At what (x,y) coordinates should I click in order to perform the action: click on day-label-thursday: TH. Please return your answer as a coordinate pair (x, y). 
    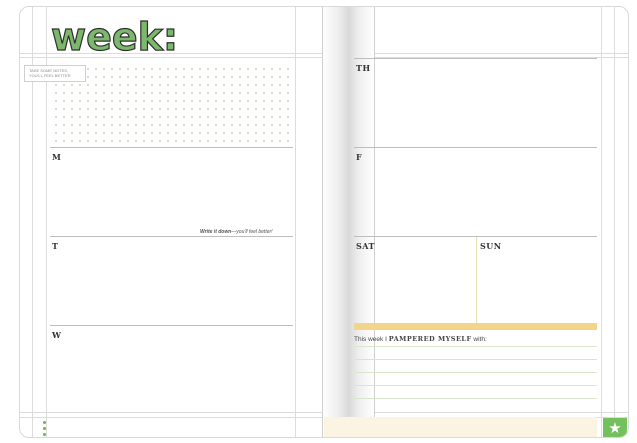
    Looking at the image, I should click on (363, 68).